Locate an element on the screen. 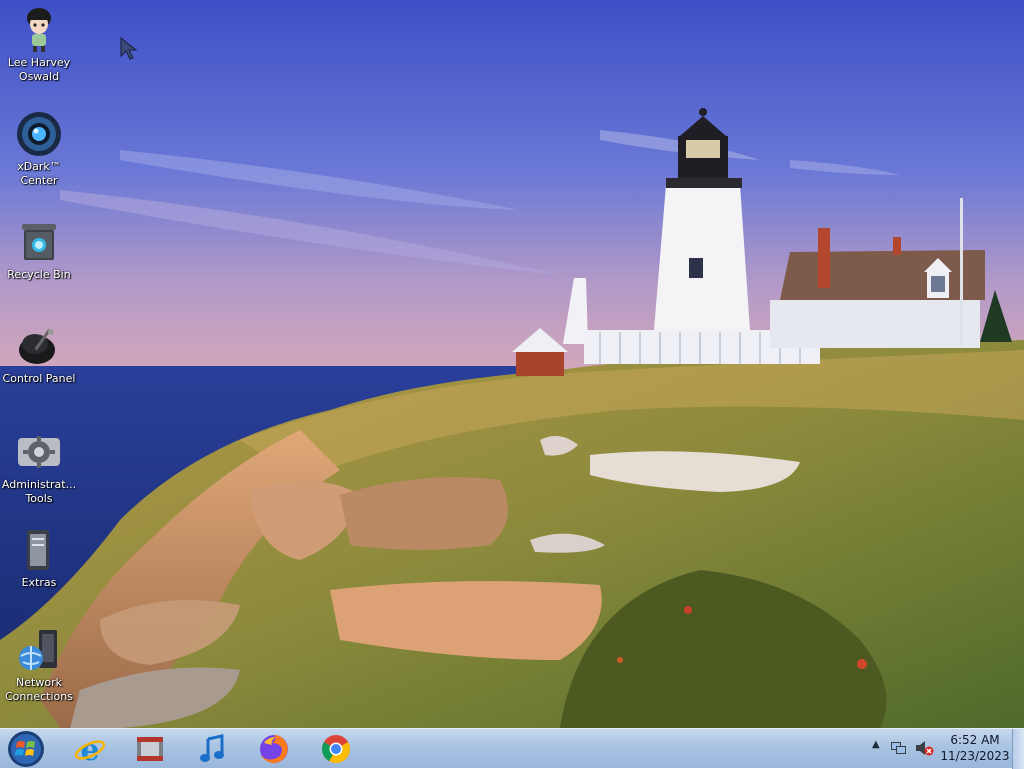 This screenshot has height=769, width=1024. show-hidden-icons-chevron-icon: ▲ is located at coordinates (876, 744).